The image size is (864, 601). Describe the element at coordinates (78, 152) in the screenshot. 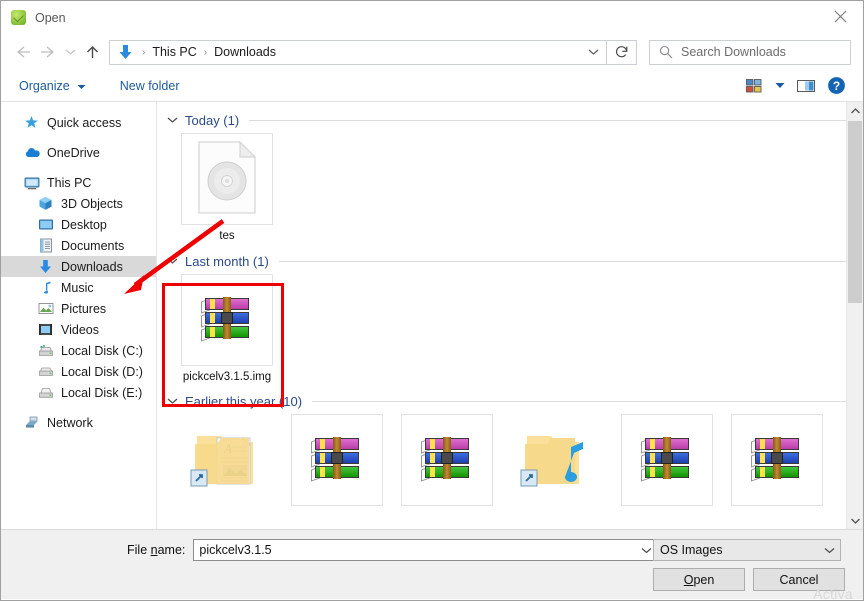

I see `sidebar-item-onedrive: OneDrive` at that location.